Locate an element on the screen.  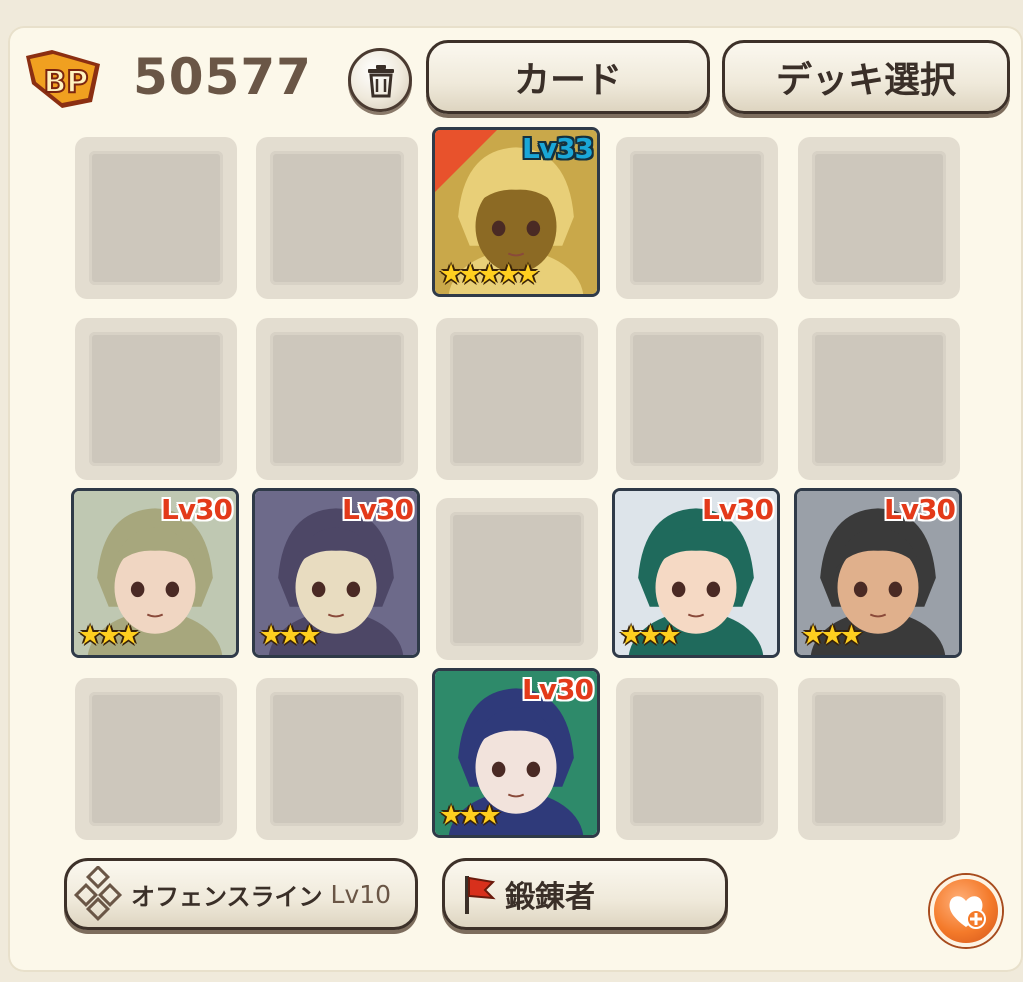
title-button: 鍛錬者 is located at coordinates (585, 894).